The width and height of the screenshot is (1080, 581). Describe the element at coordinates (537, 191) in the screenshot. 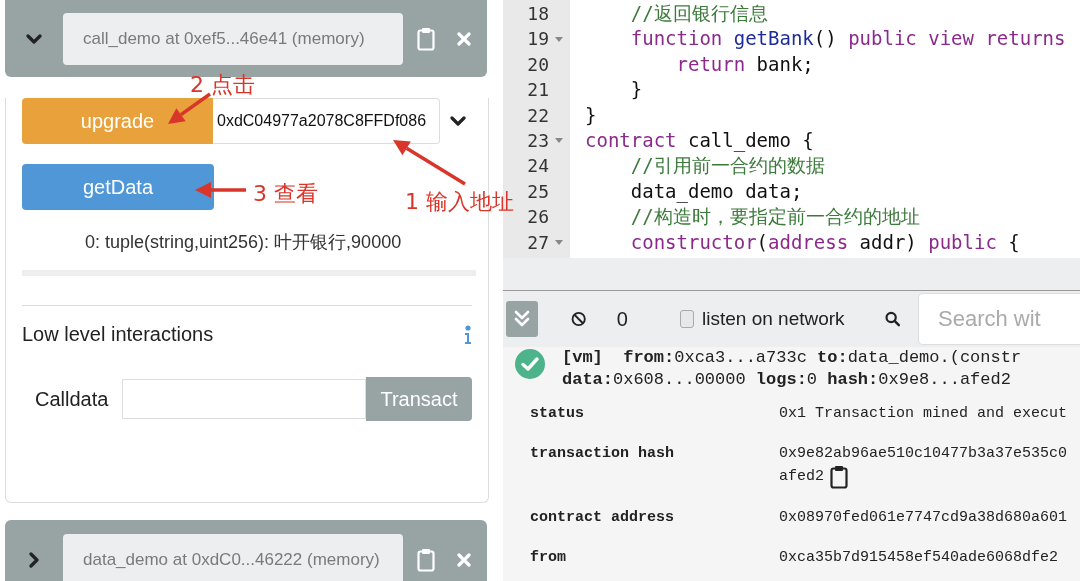

I see `line-number: 25` at that location.